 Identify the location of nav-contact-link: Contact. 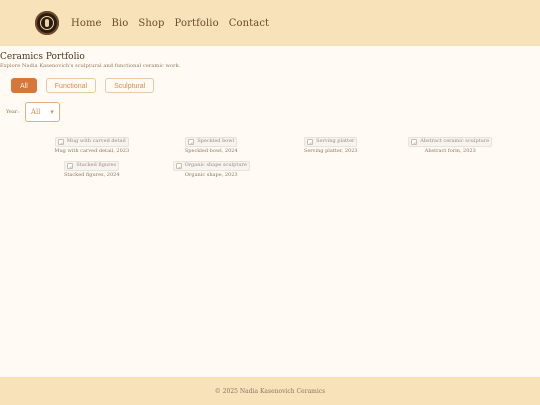
(249, 23).